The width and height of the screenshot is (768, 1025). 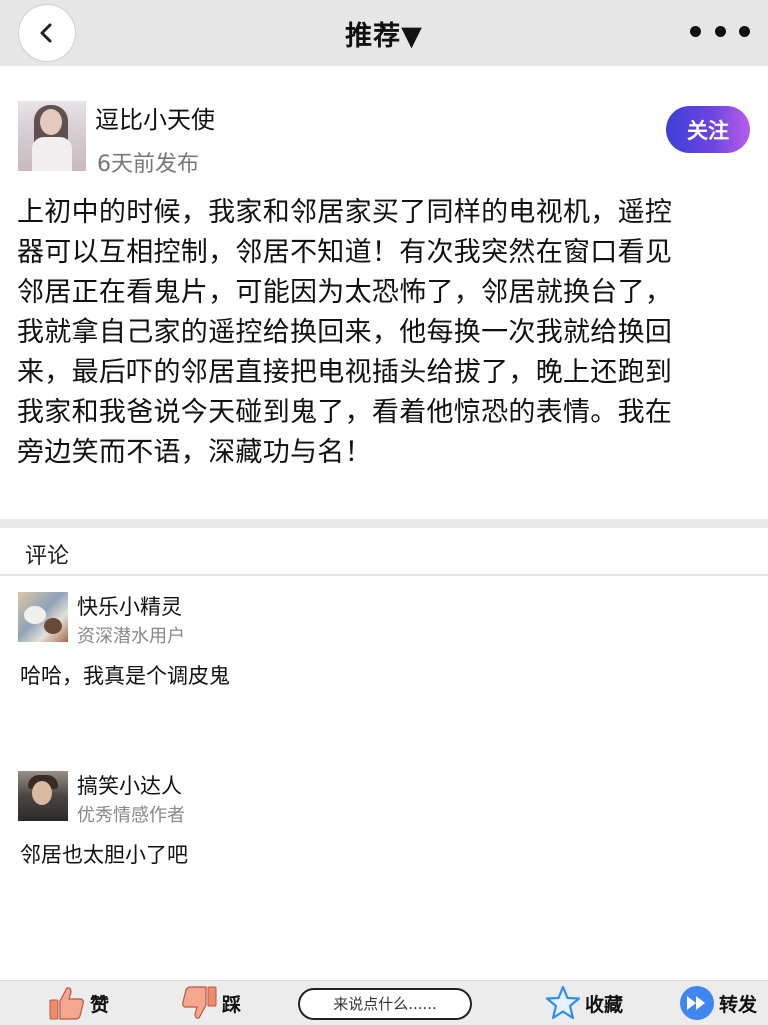 What do you see at coordinates (199, 1002) in the screenshot?
I see `thumbs-down-icon` at bounding box center [199, 1002].